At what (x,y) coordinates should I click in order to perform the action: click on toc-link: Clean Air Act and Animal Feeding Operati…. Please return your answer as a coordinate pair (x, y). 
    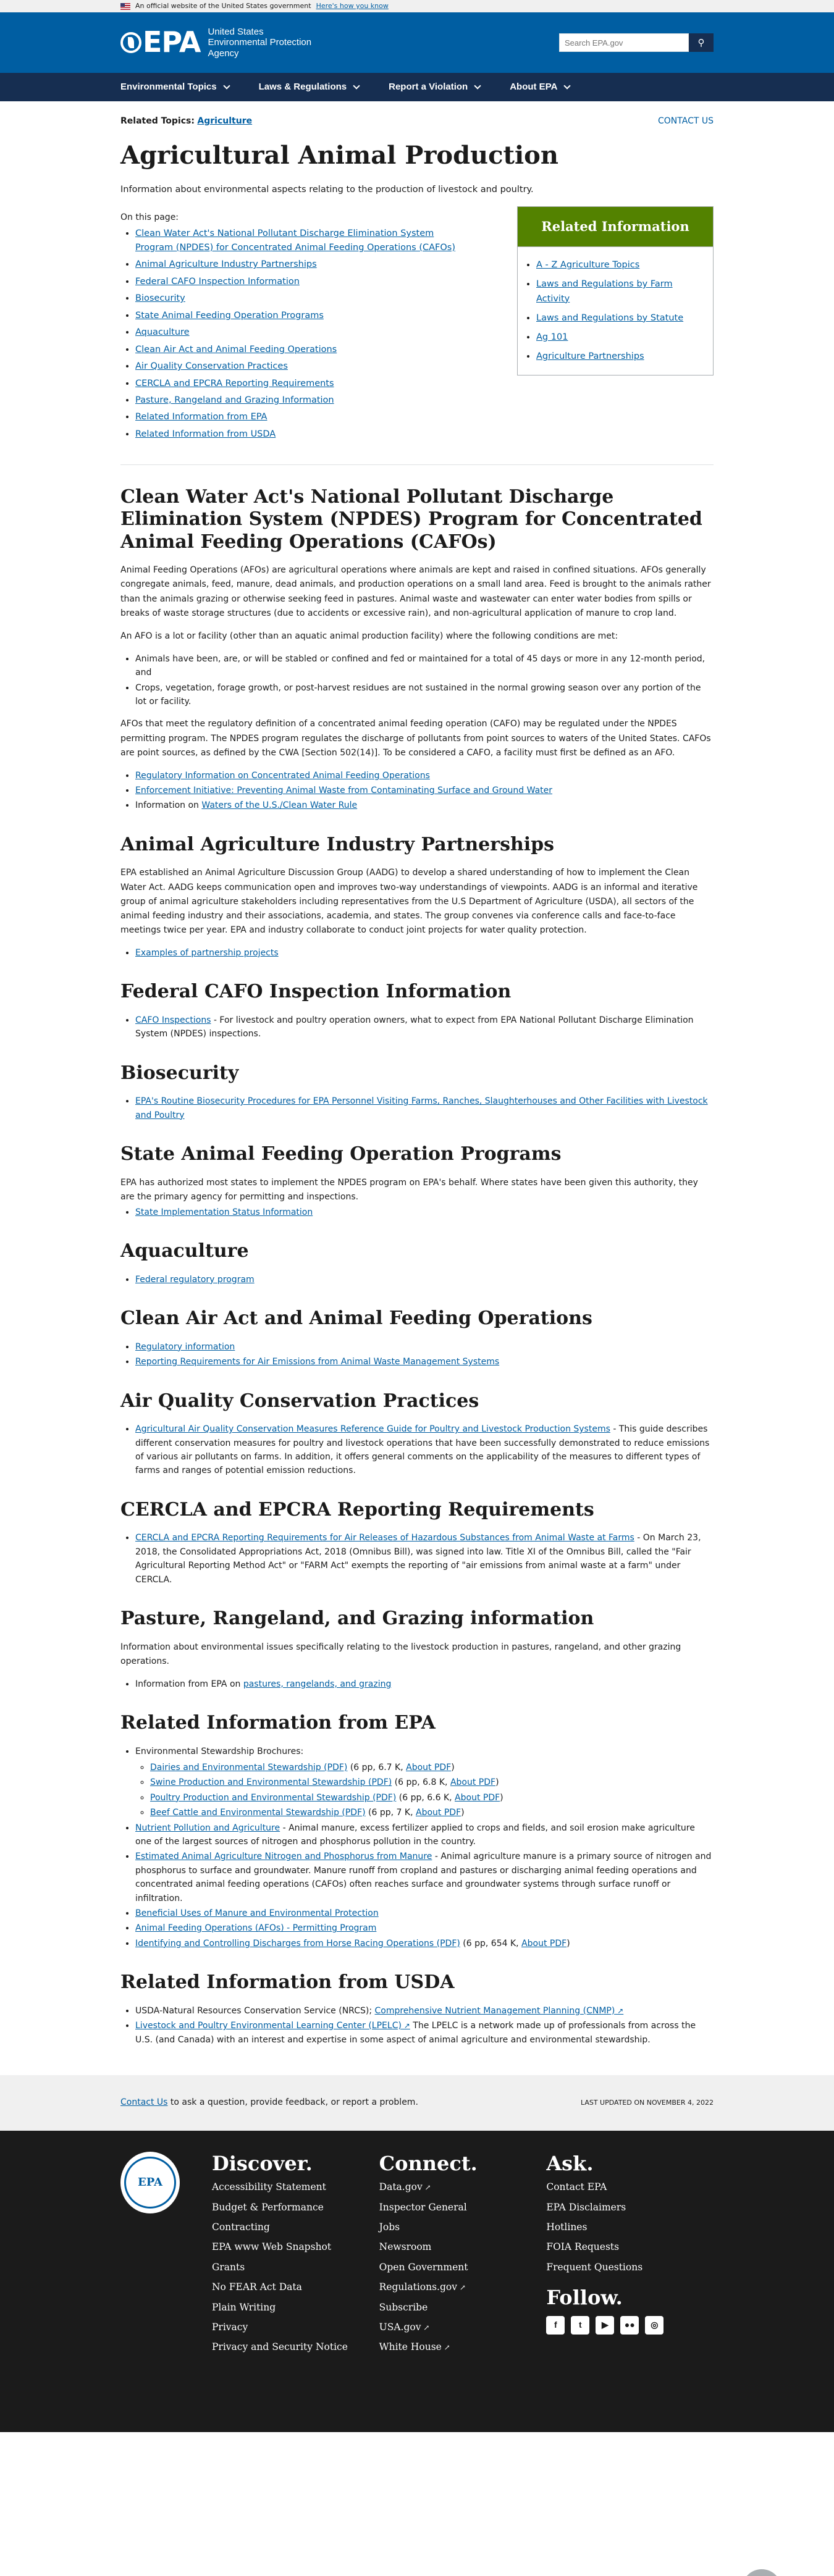
    Looking at the image, I should click on (236, 350).